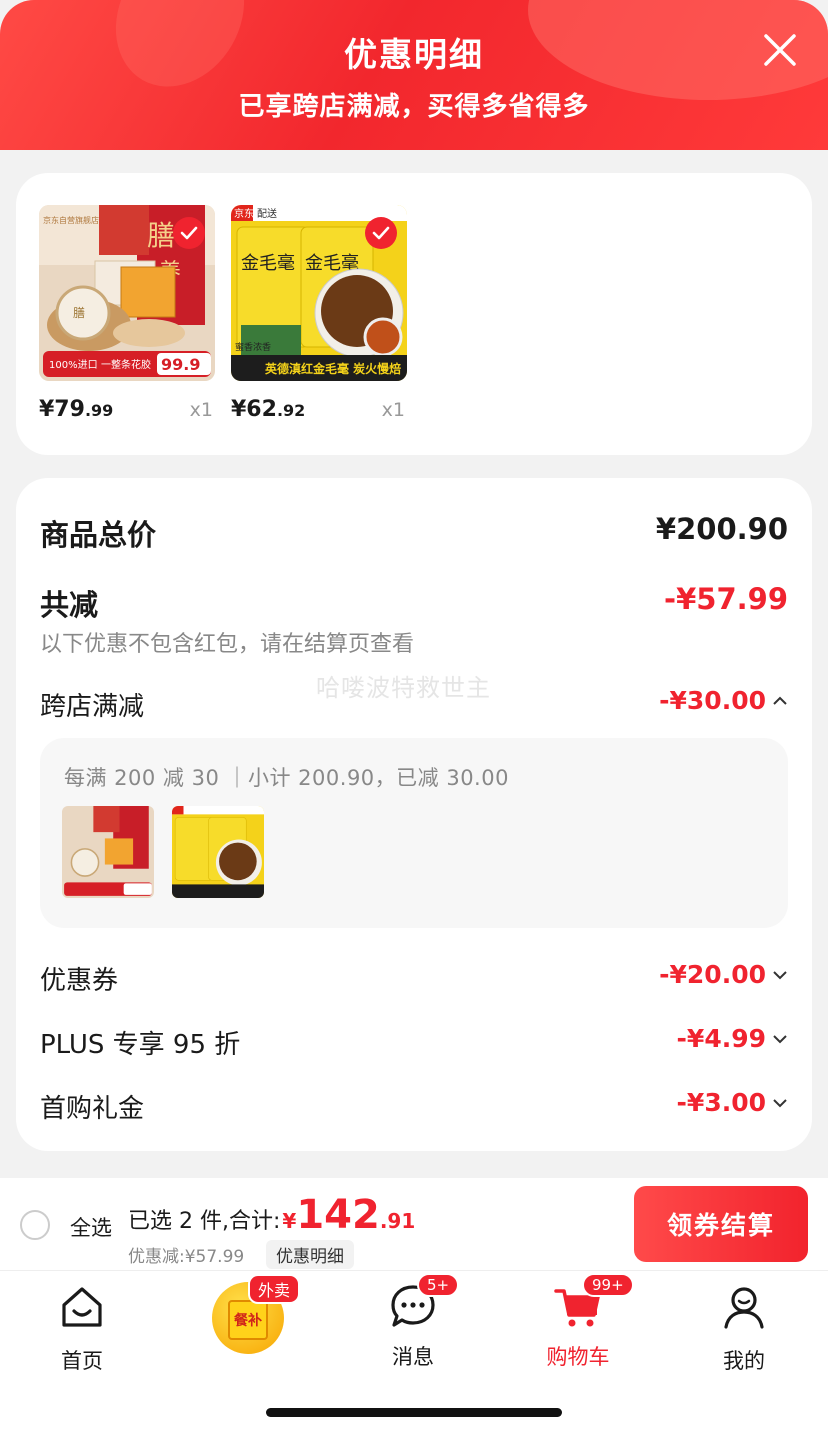 The width and height of the screenshot is (828, 1433). What do you see at coordinates (286, 778) in the screenshot?
I see `discount-rule-text: 每满 200 减 30 ｜小计 200.90，已减 30.00` at bounding box center [286, 778].